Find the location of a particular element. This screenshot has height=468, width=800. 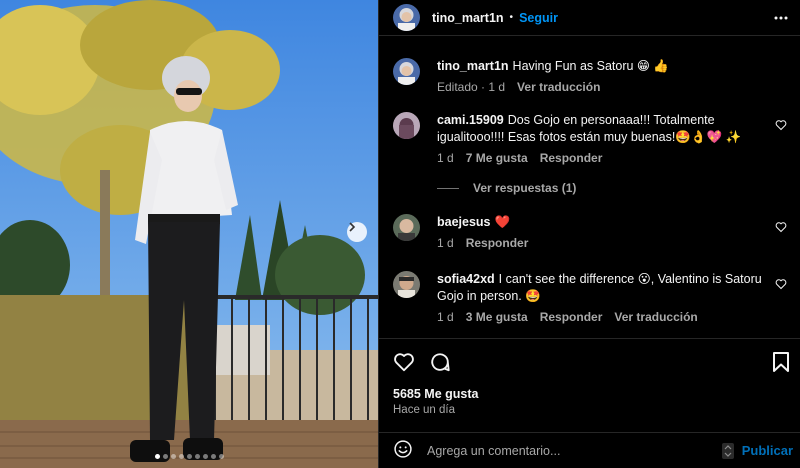

comment-meta: 1 d Responder is located at coordinates (615, 243).